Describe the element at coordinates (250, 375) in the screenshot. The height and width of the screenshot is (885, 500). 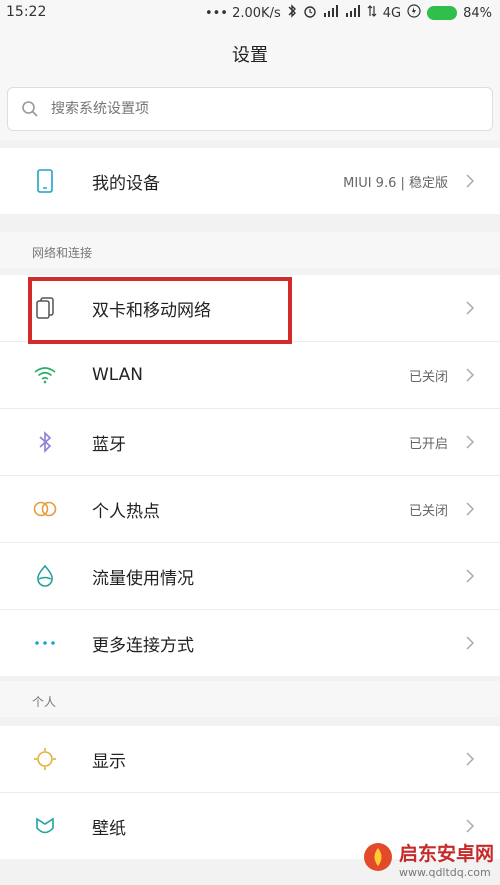
I see `sidebar-item-wlan: WLAN 已关闭` at that location.